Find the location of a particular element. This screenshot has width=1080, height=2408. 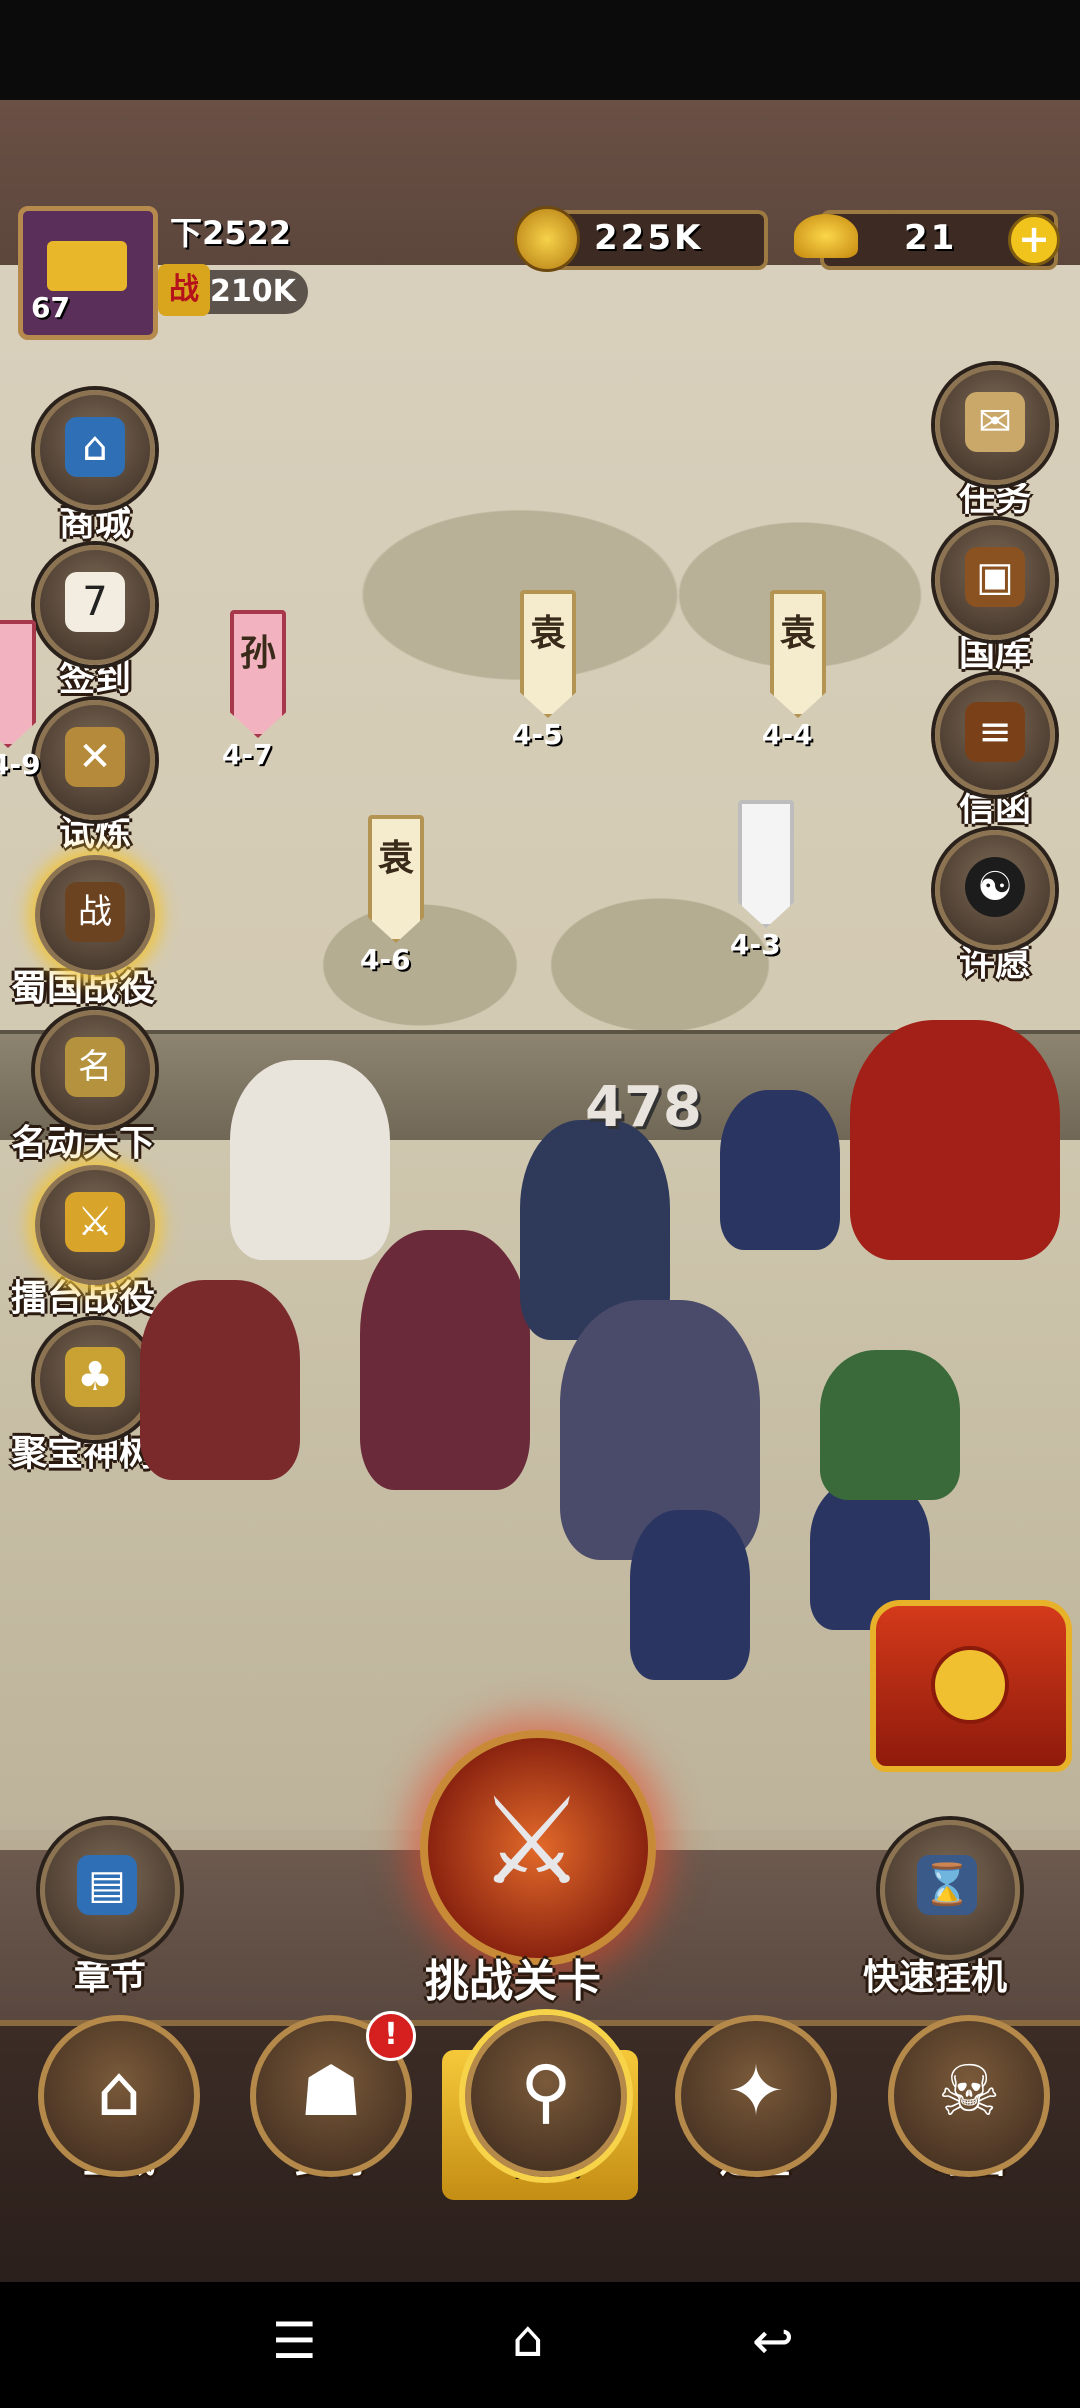

chapter-button: ▤ 章节 is located at coordinates (110, 1910).